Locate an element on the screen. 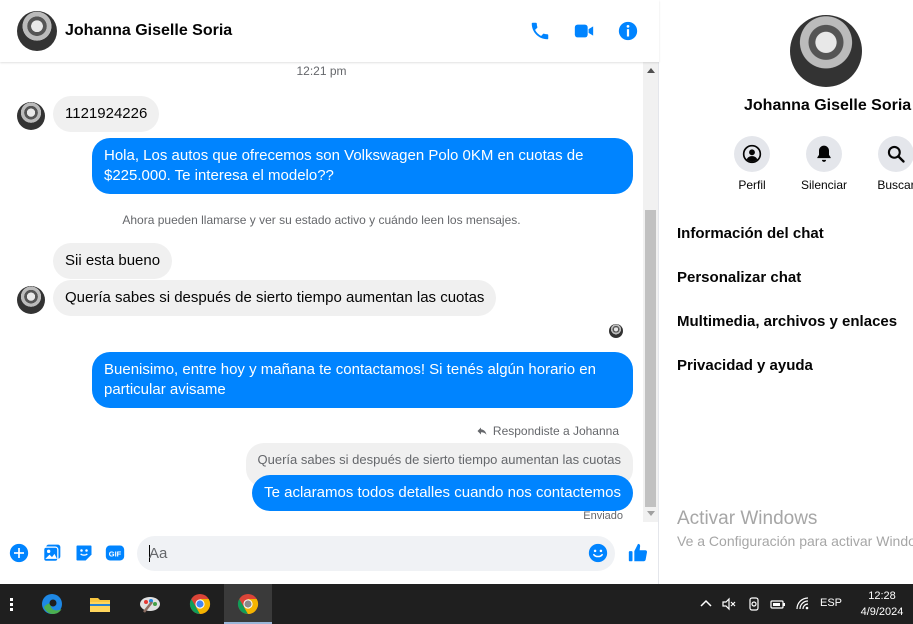  taskbar-paint is located at coordinates (150, 604).